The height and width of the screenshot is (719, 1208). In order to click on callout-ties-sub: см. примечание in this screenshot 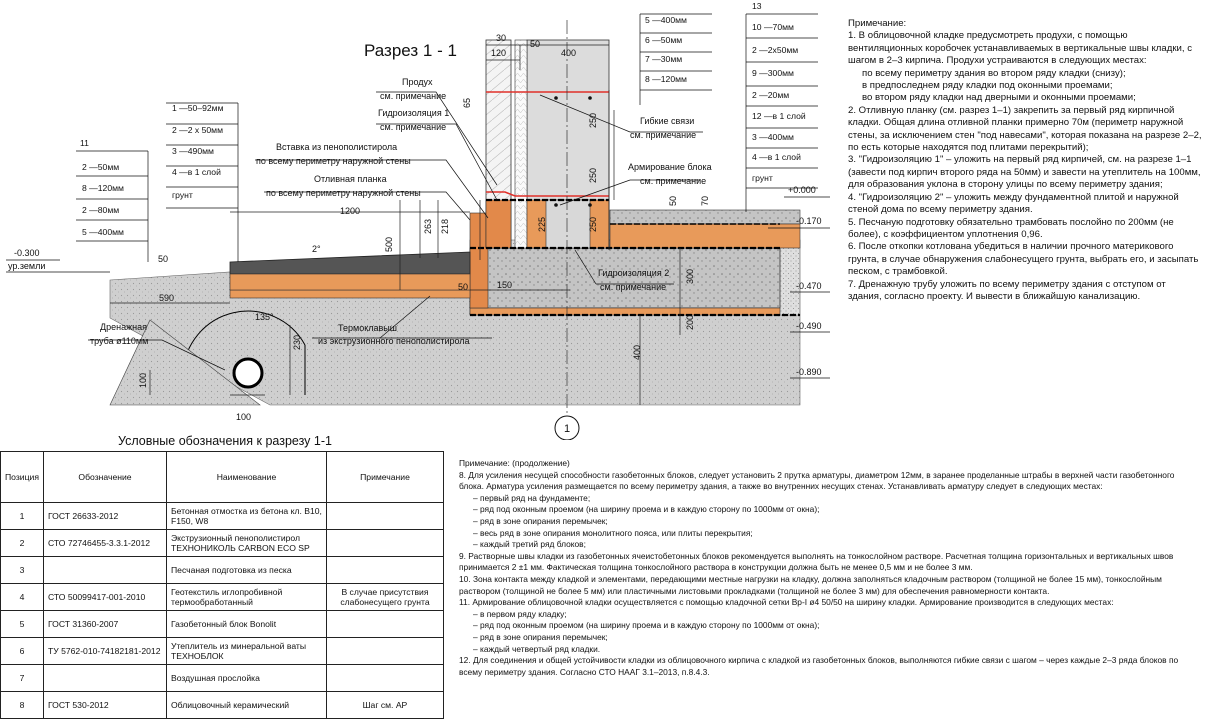, I will do `click(663, 135)`.